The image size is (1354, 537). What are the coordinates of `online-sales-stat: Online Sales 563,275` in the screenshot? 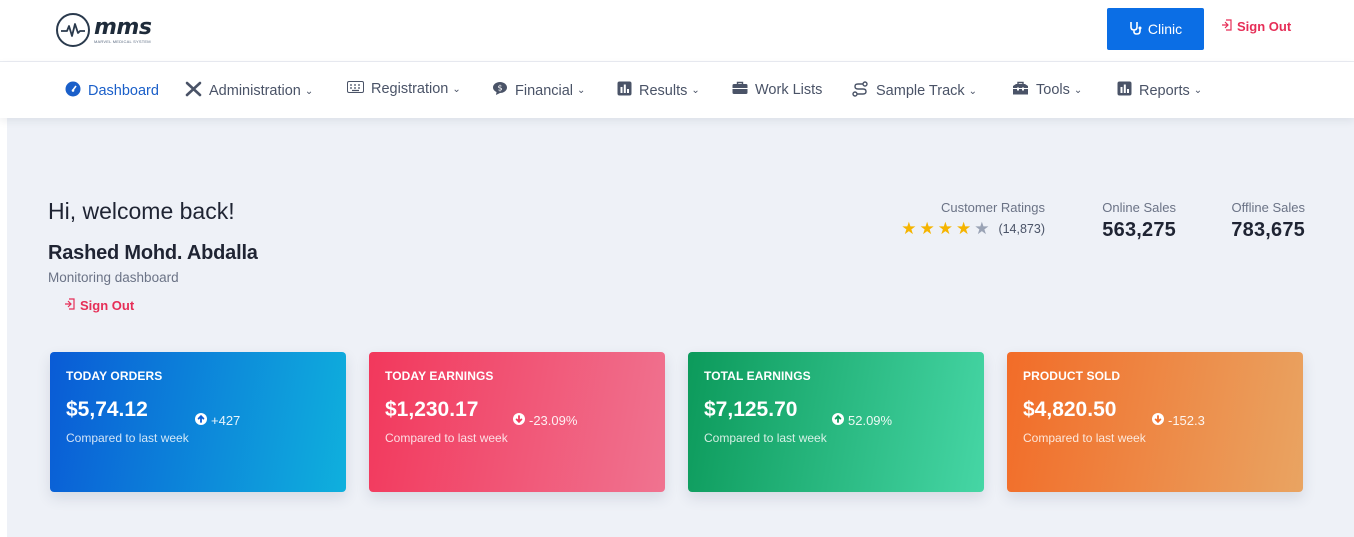 It's located at (1136, 221).